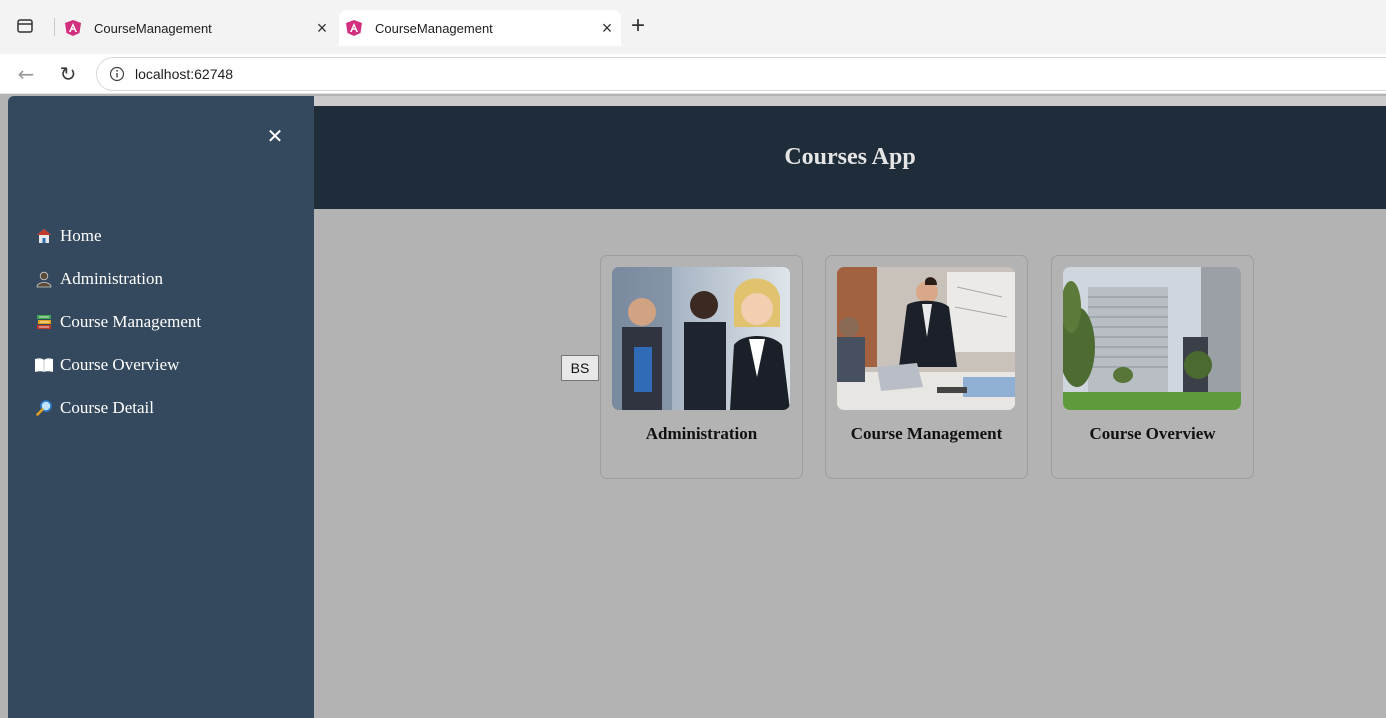 The width and height of the screenshot is (1386, 718). I want to click on url-text: localhost:62748, so click(184, 74).